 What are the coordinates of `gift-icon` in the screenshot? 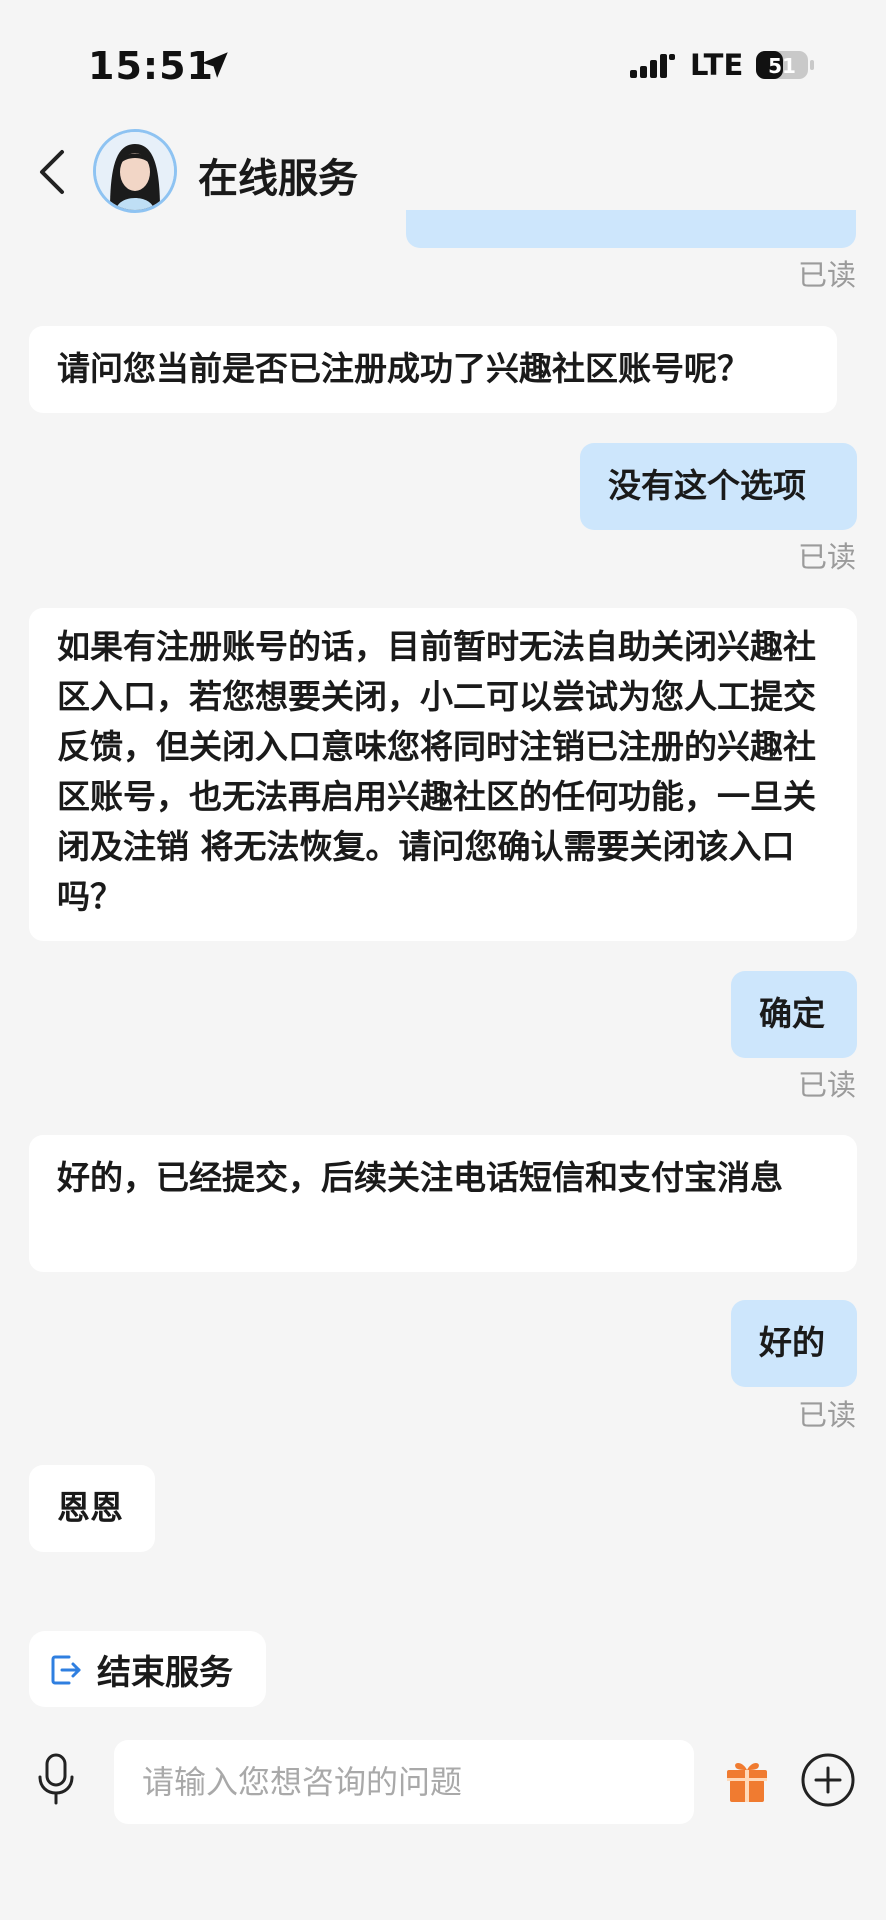 It's located at (747, 1780).